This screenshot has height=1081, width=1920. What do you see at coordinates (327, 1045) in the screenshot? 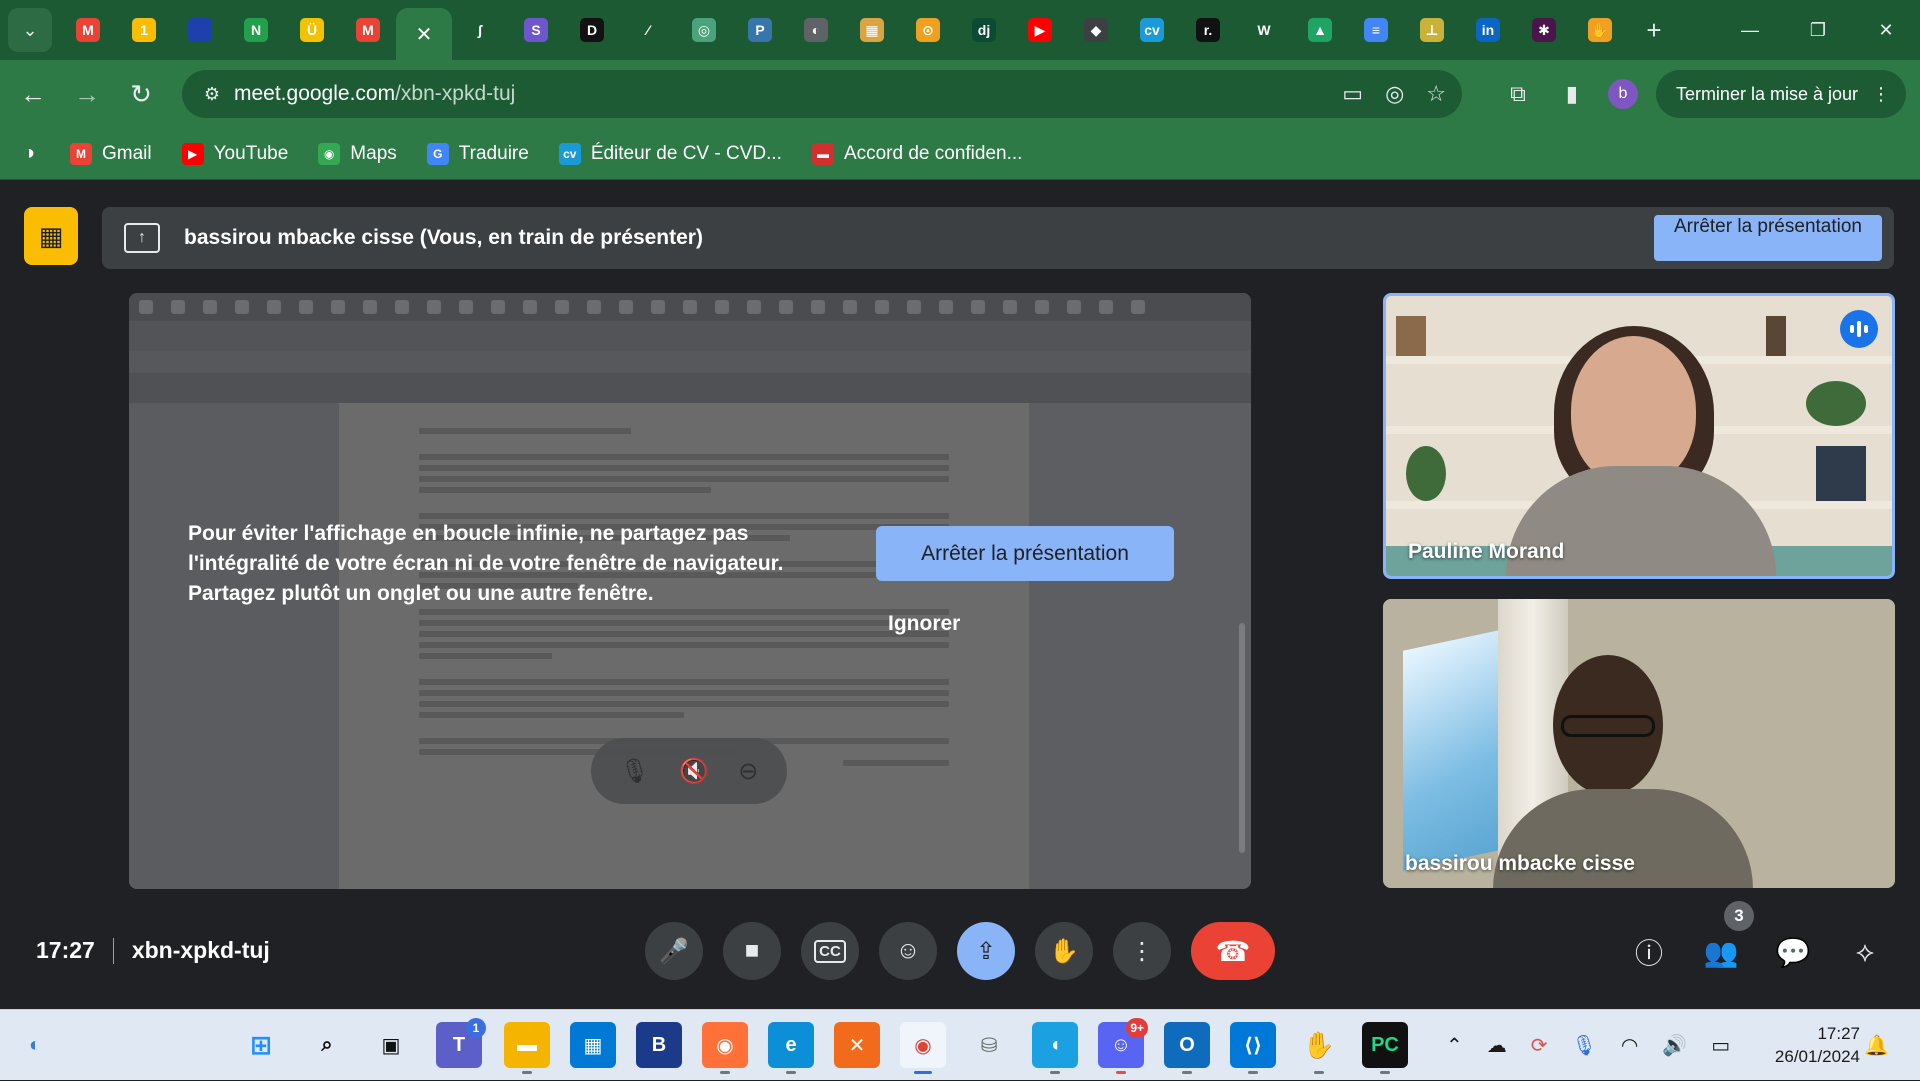
I see `search-icon: ⌕` at bounding box center [327, 1045].